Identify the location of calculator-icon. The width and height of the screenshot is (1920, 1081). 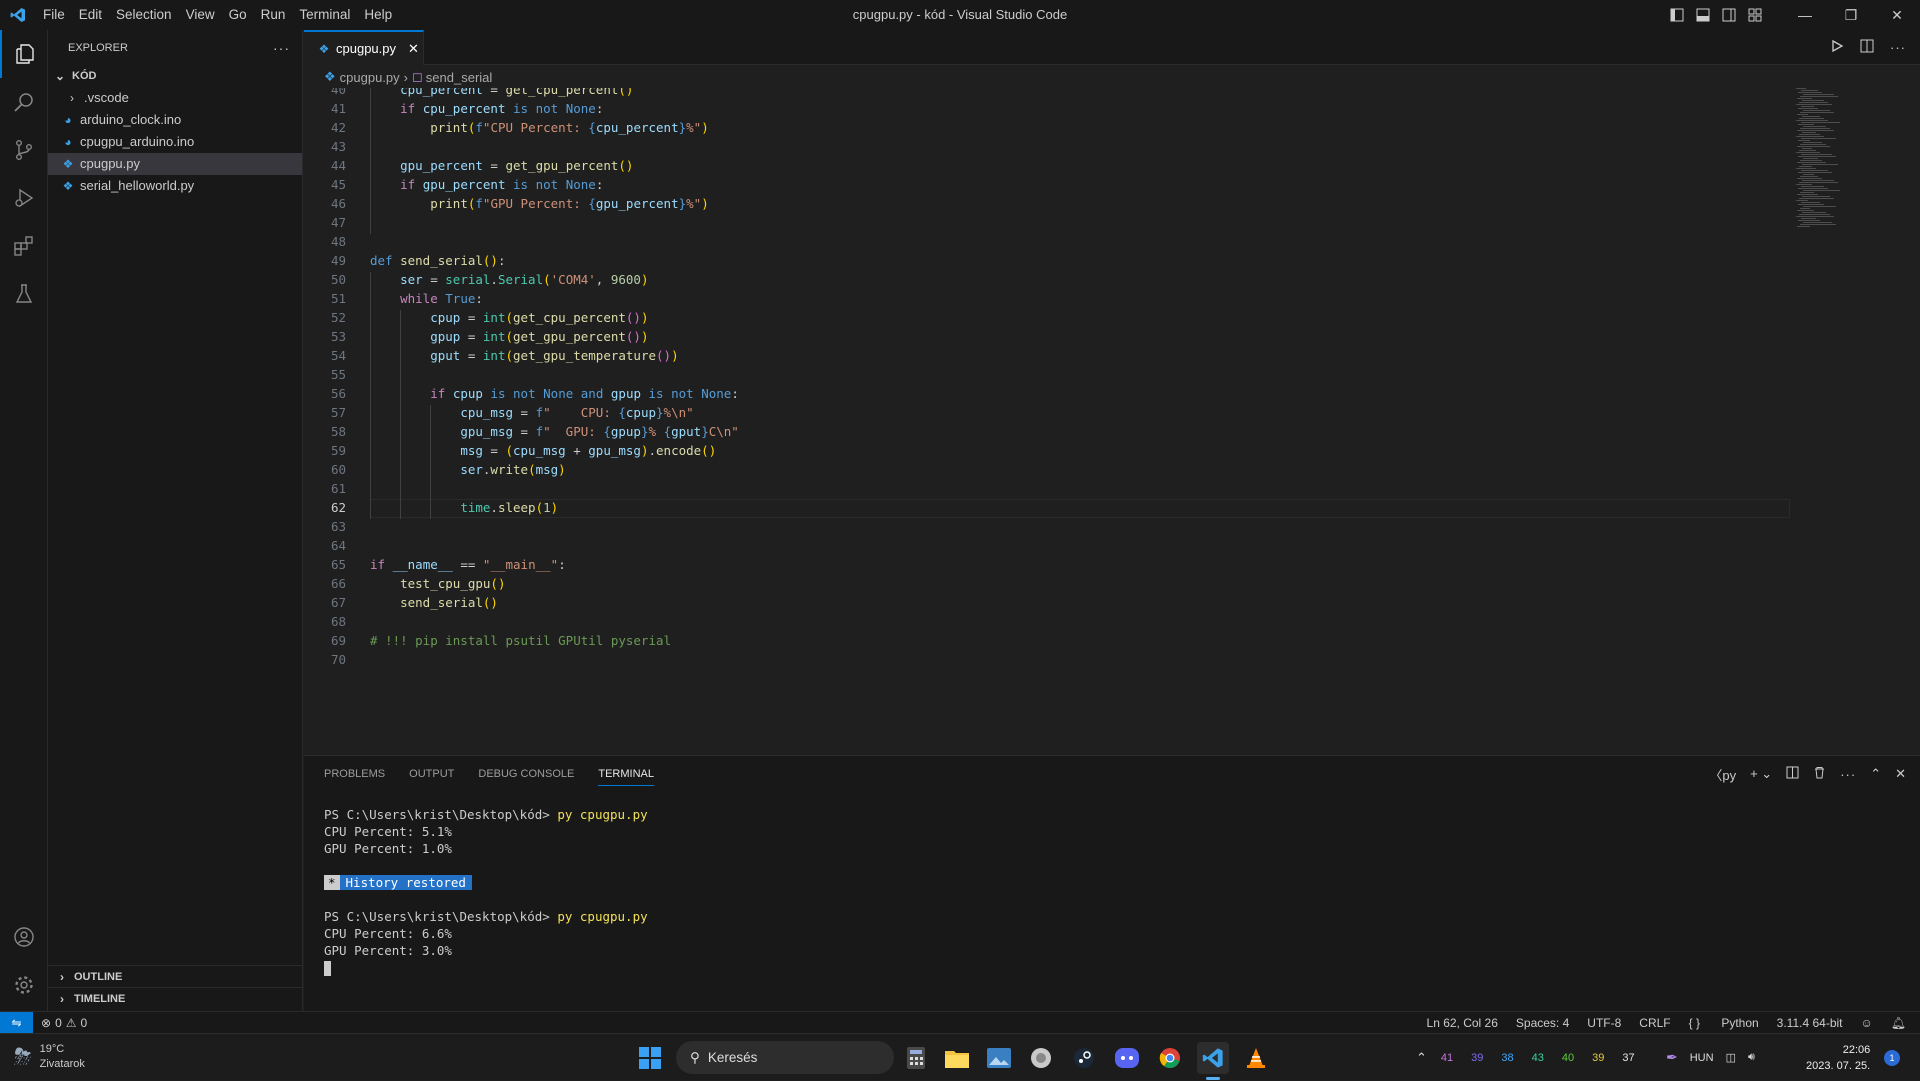
(916, 1058).